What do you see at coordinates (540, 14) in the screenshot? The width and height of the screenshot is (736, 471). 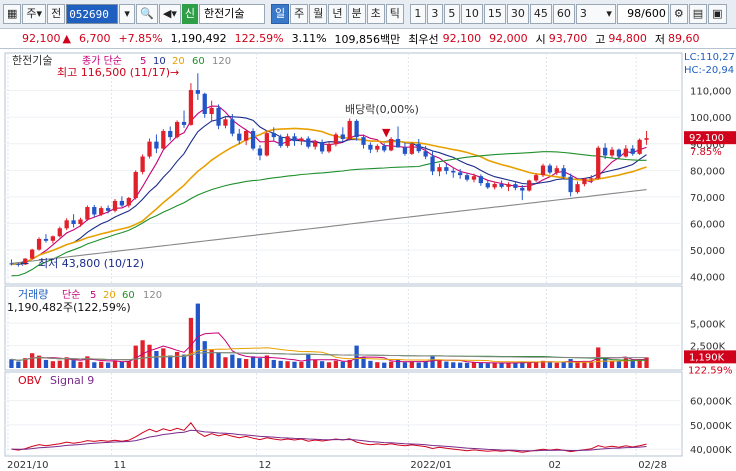 I see `minute-45-button: 45` at bounding box center [540, 14].